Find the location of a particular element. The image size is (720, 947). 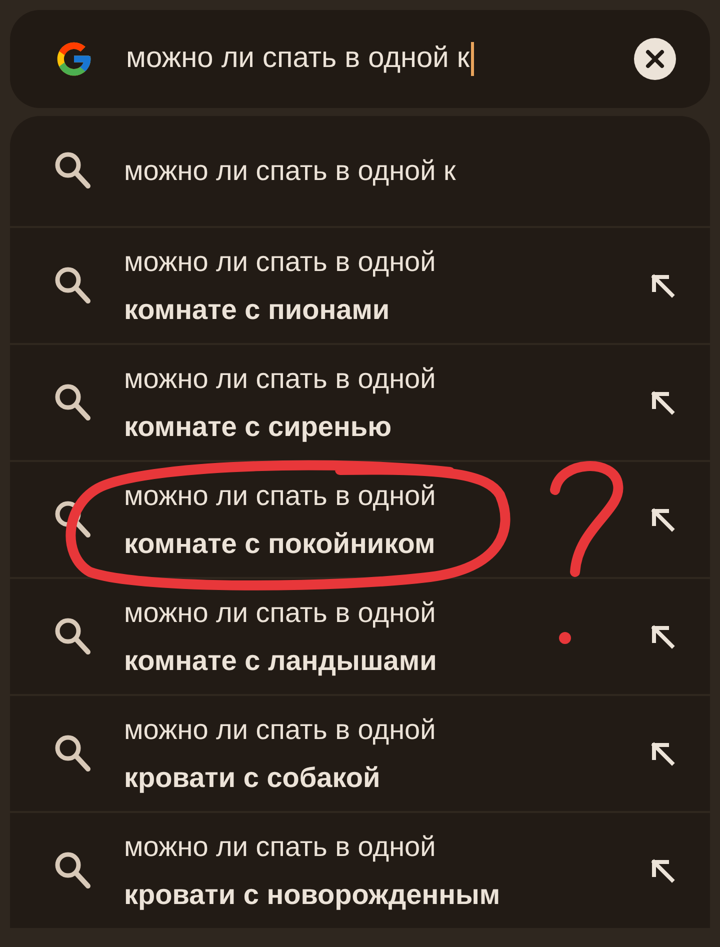

suggestion-text: можно ли спать в одной к is located at coordinates (290, 171).